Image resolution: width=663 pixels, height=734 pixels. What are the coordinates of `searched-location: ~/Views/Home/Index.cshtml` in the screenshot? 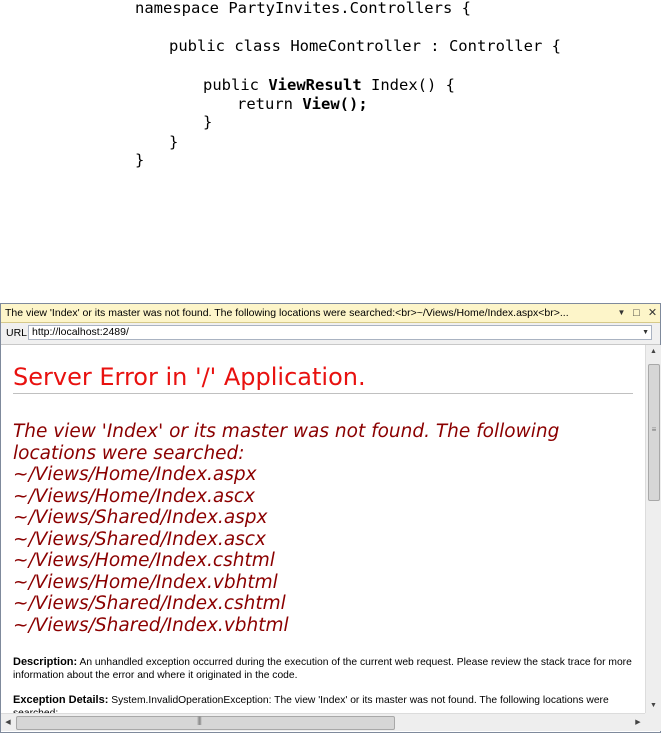 It's located at (144, 560).